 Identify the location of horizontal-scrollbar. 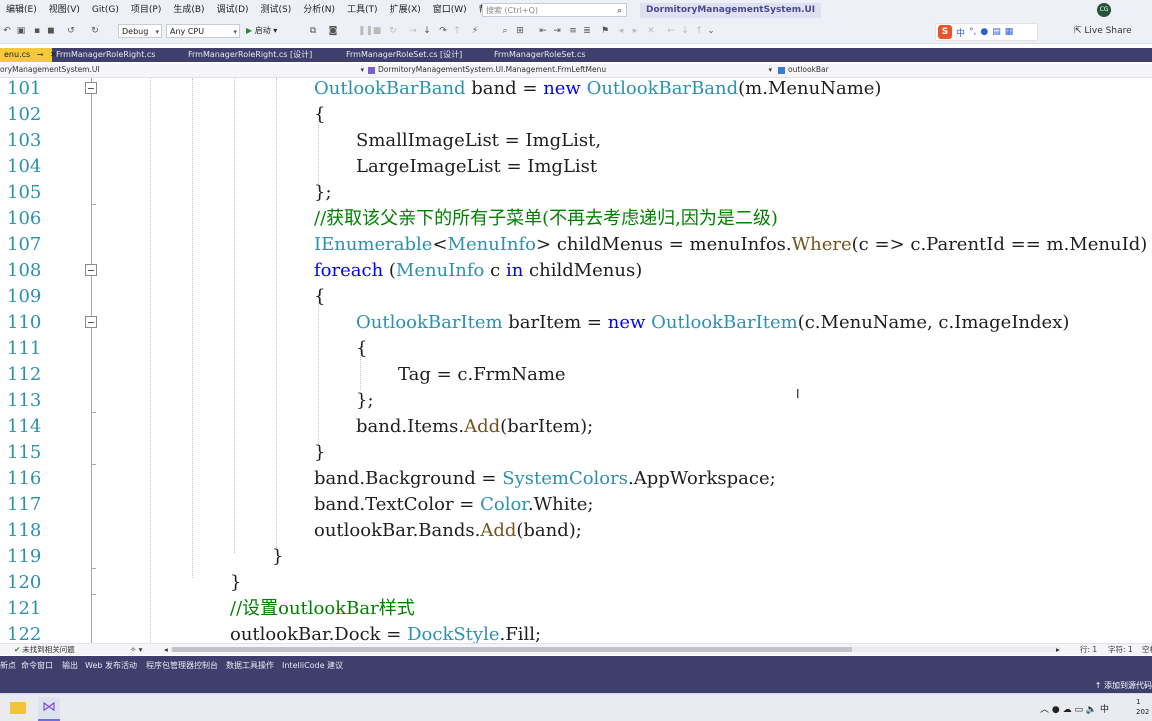
(615, 649).